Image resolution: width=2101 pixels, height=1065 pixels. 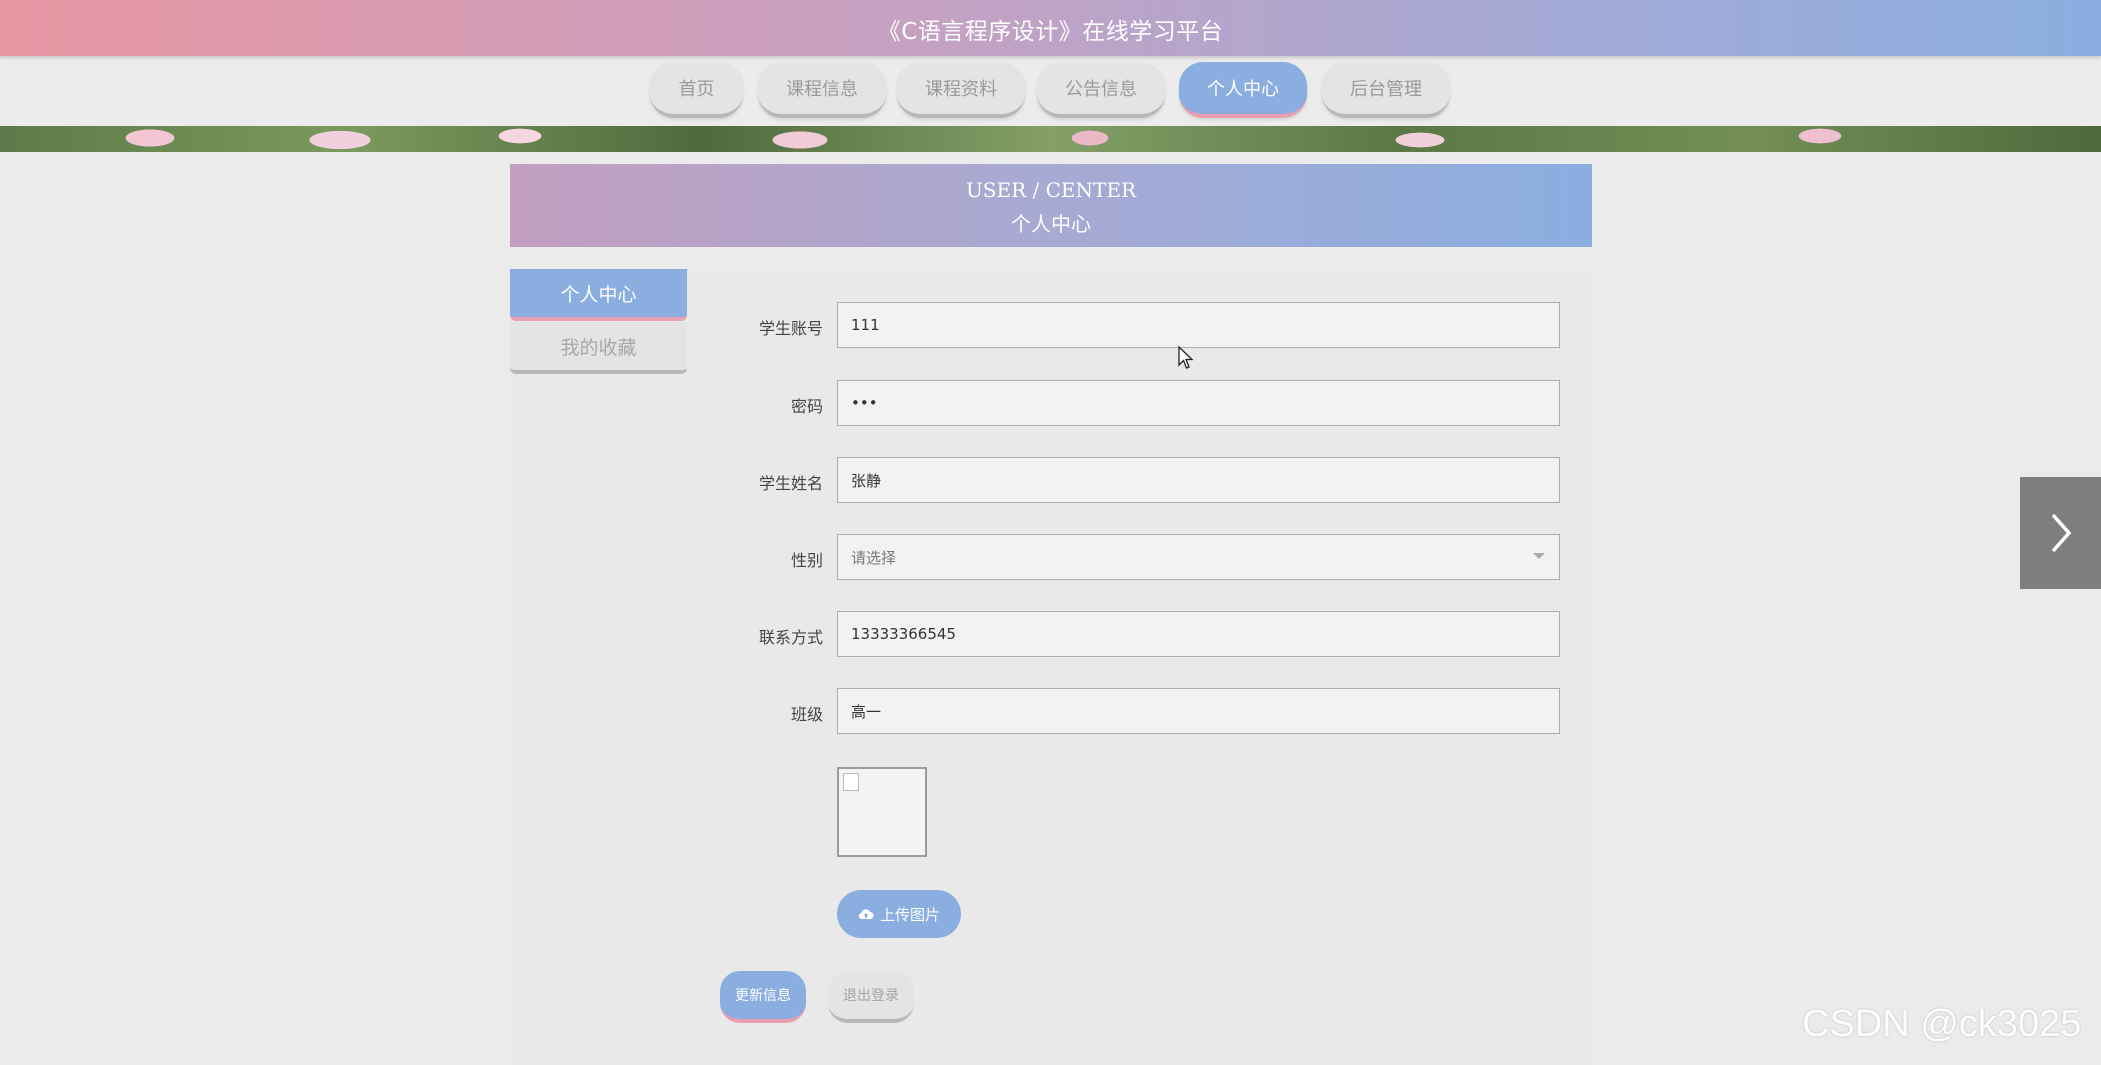 What do you see at coordinates (1198, 480) in the screenshot?
I see `name-input: 张静` at bounding box center [1198, 480].